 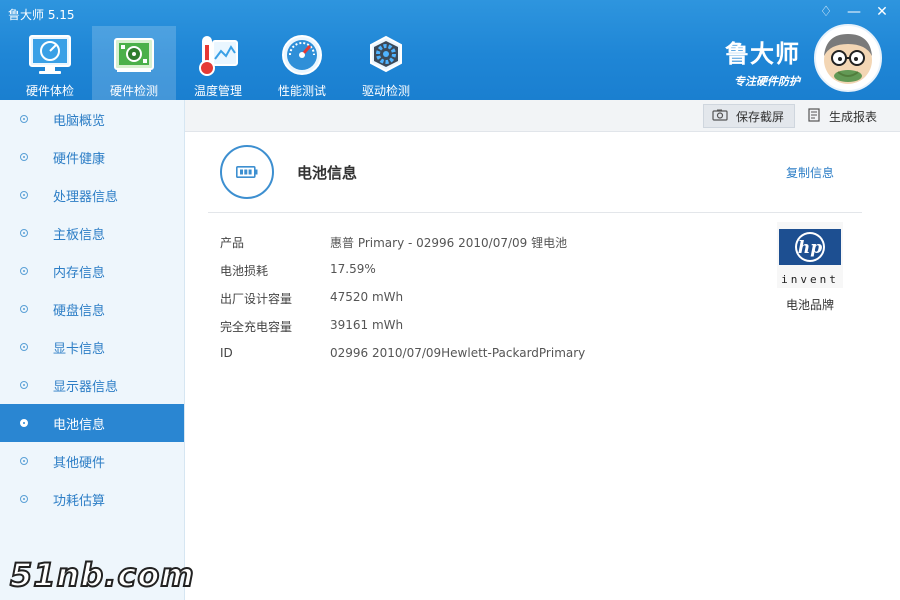 What do you see at coordinates (367, 325) in the screenshot?
I see `info-value: 39161 mWh` at bounding box center [367, 325].